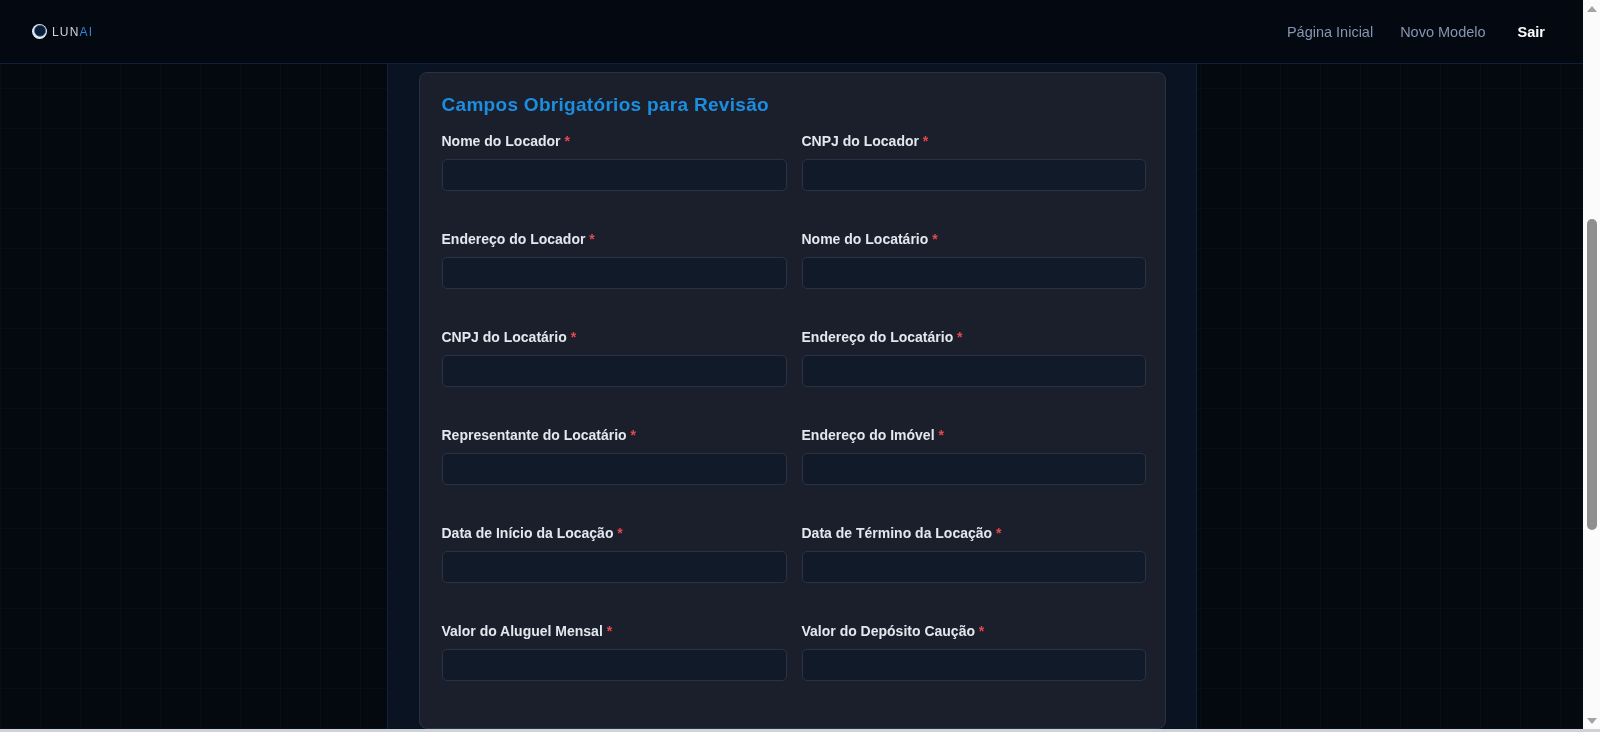 The image size is (1600, 732). What do you see at coordinates (506, 141) in the screenshot?
I see `field-label: Nome do Locador *` at bounding box center [506, 141].